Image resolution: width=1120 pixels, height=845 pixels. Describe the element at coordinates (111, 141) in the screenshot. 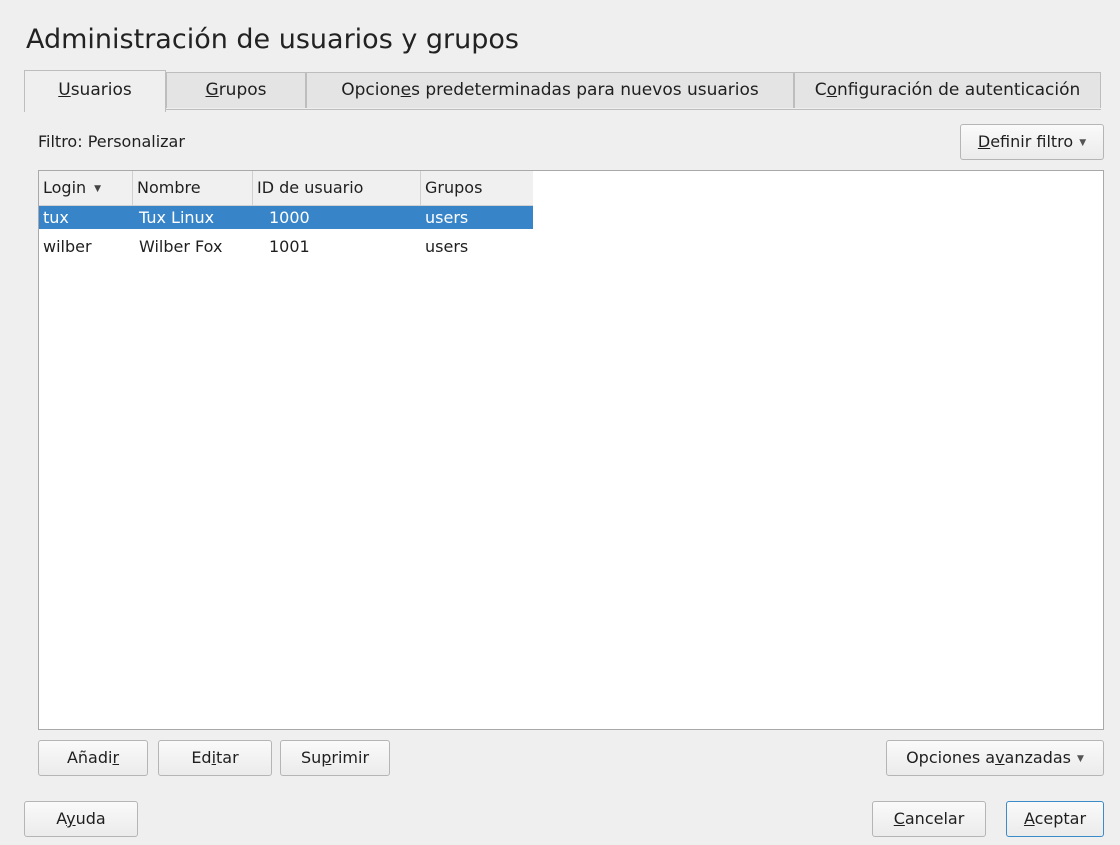

I see `filter-label: Filtro: Personalizar` at that location.